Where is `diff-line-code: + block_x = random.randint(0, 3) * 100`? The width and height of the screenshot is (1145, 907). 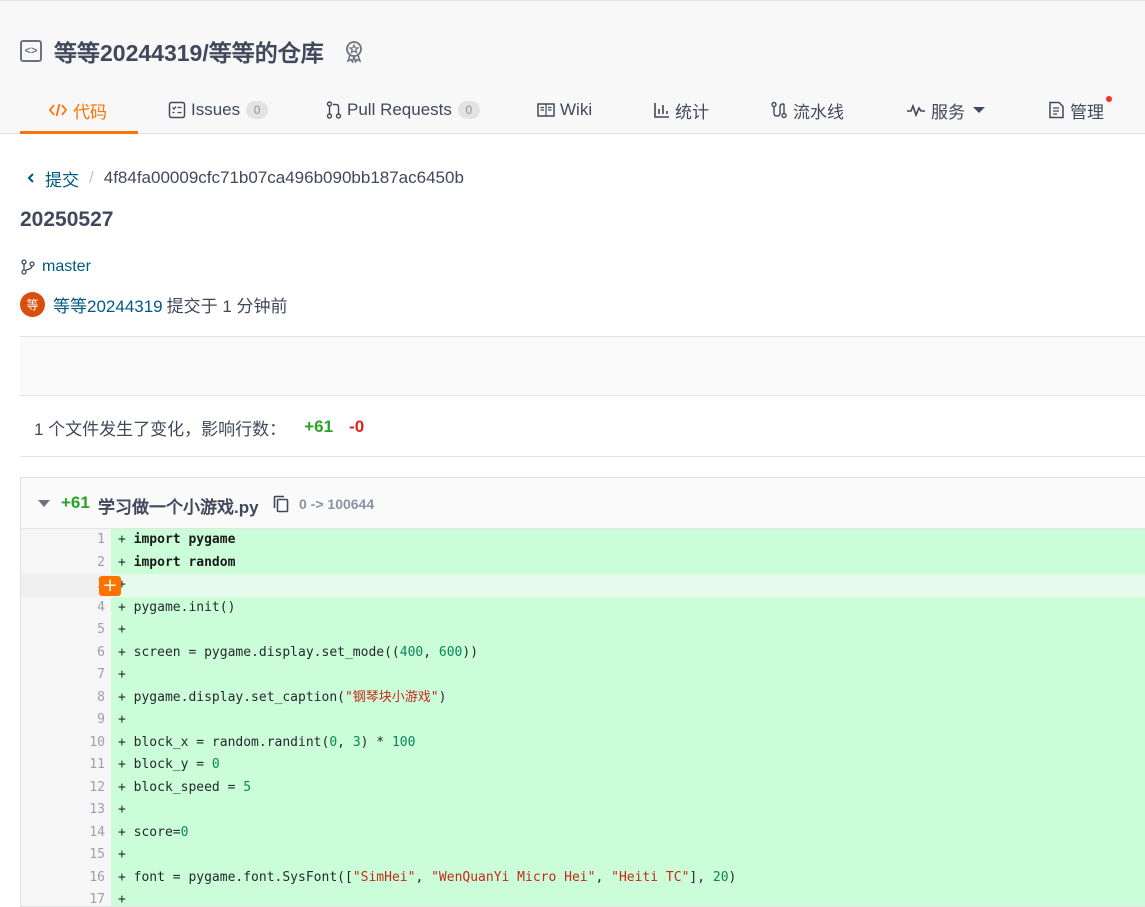 diff-line-code: + block_x = random.randint(0, 3) * 100 is located at coordinates (628, 742).